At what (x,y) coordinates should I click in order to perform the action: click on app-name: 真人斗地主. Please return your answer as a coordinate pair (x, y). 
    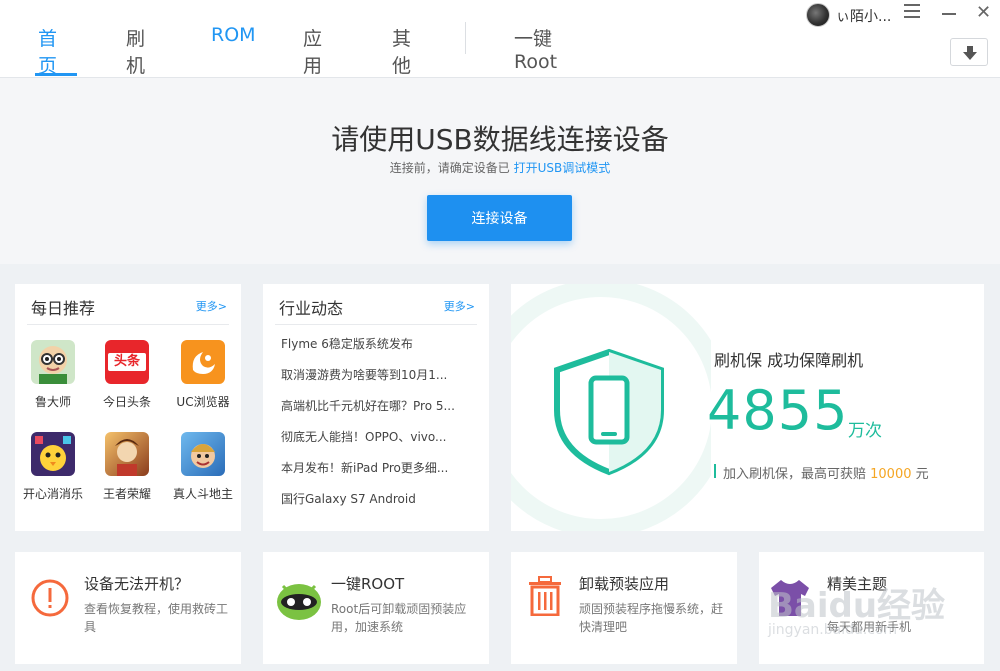
    Looking at the image, I should click on (202, 494).